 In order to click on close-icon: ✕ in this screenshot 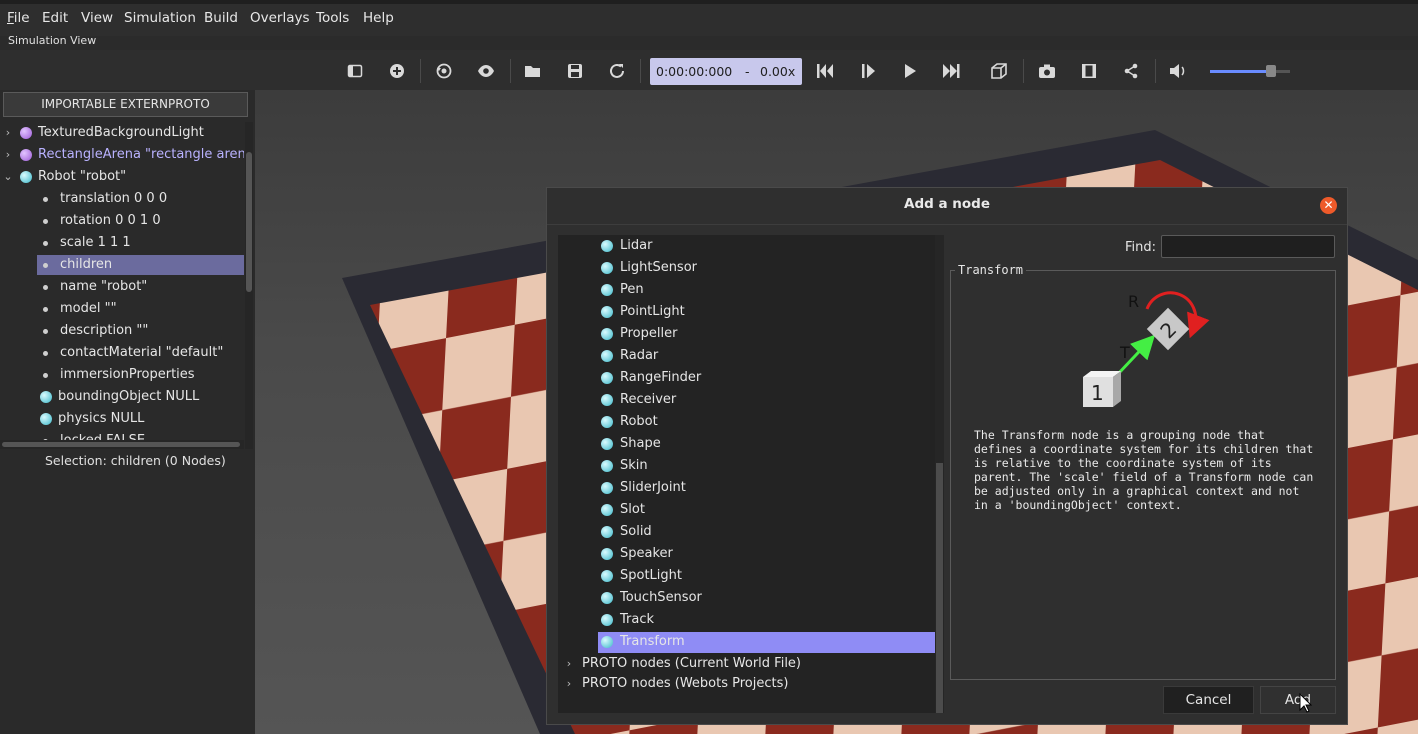, I will do `click(1328, 205)`.